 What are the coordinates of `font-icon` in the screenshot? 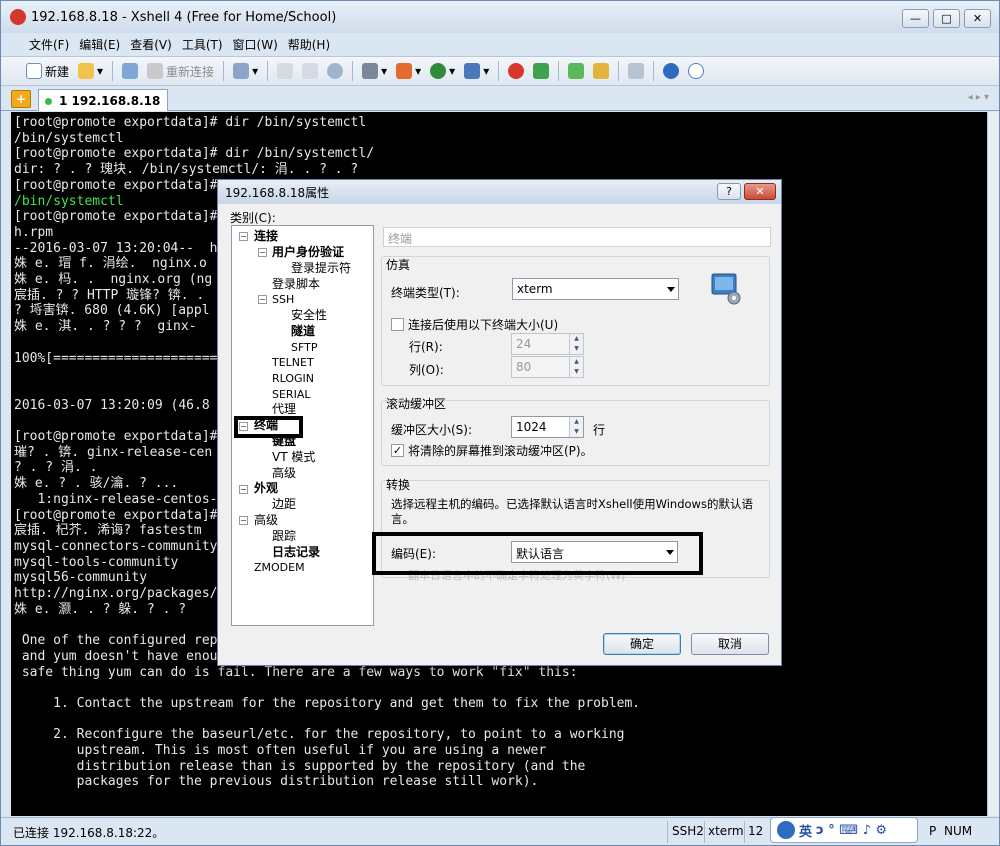 It's located at (472, 71).